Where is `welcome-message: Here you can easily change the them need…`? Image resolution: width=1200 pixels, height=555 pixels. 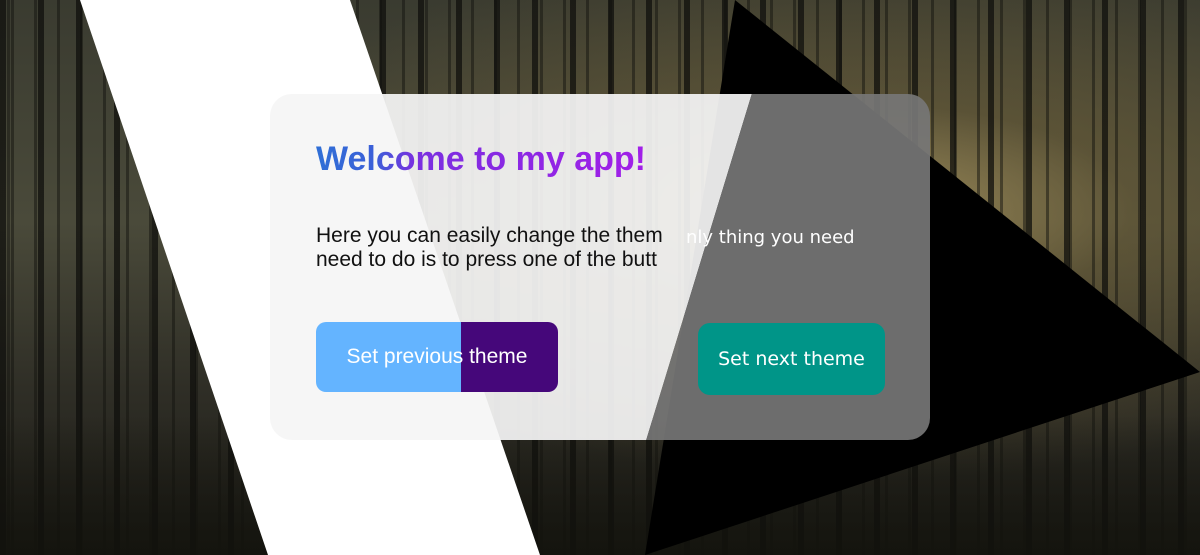 welcome-message: Here you can easily change the them need… is located at coordinates (489, 247).